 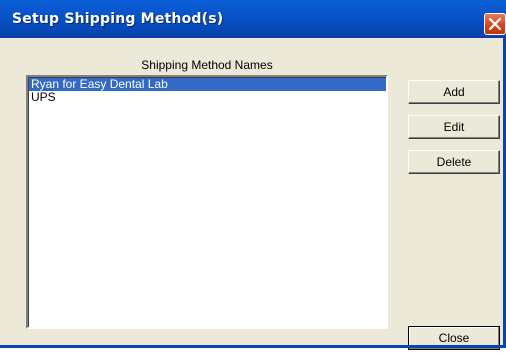 I want to click on window-title: Setup Shipping Method(s), so click(x=118, y=19).